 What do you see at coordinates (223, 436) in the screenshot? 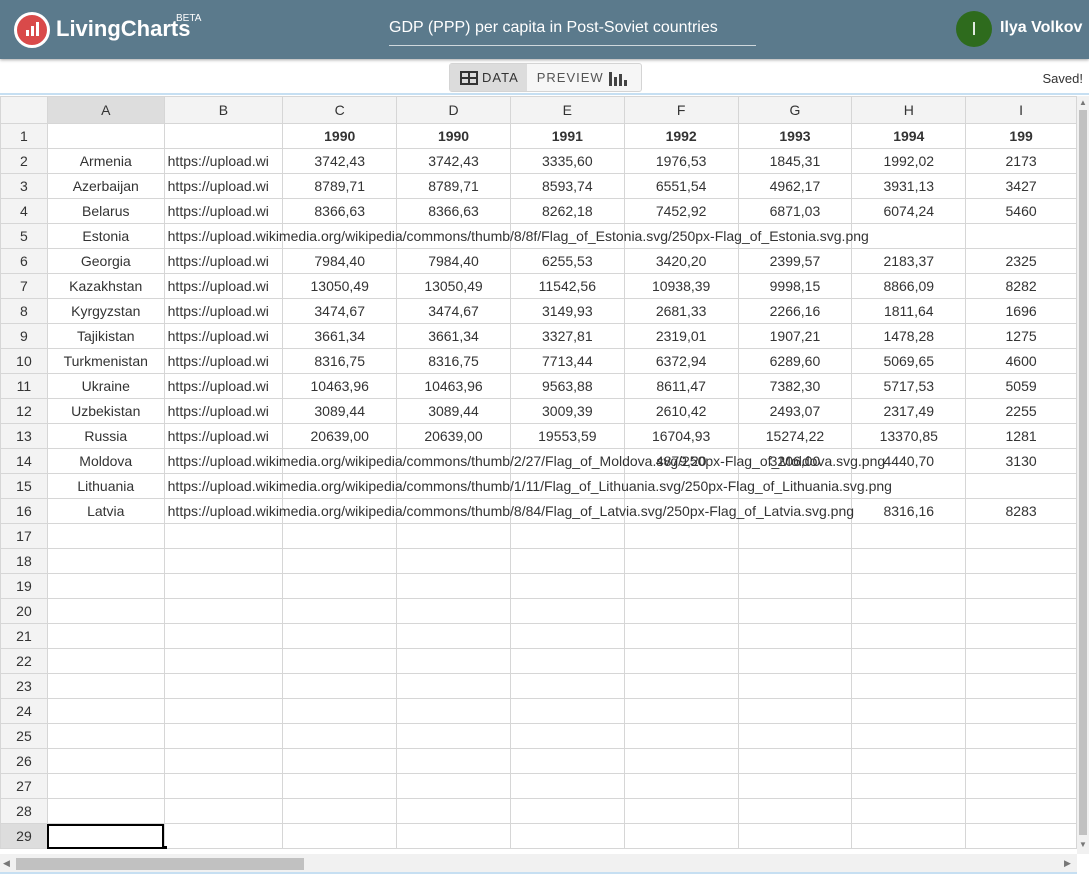
I see `cell-b13: https://upload.wi` at bounding box center [223, 436].